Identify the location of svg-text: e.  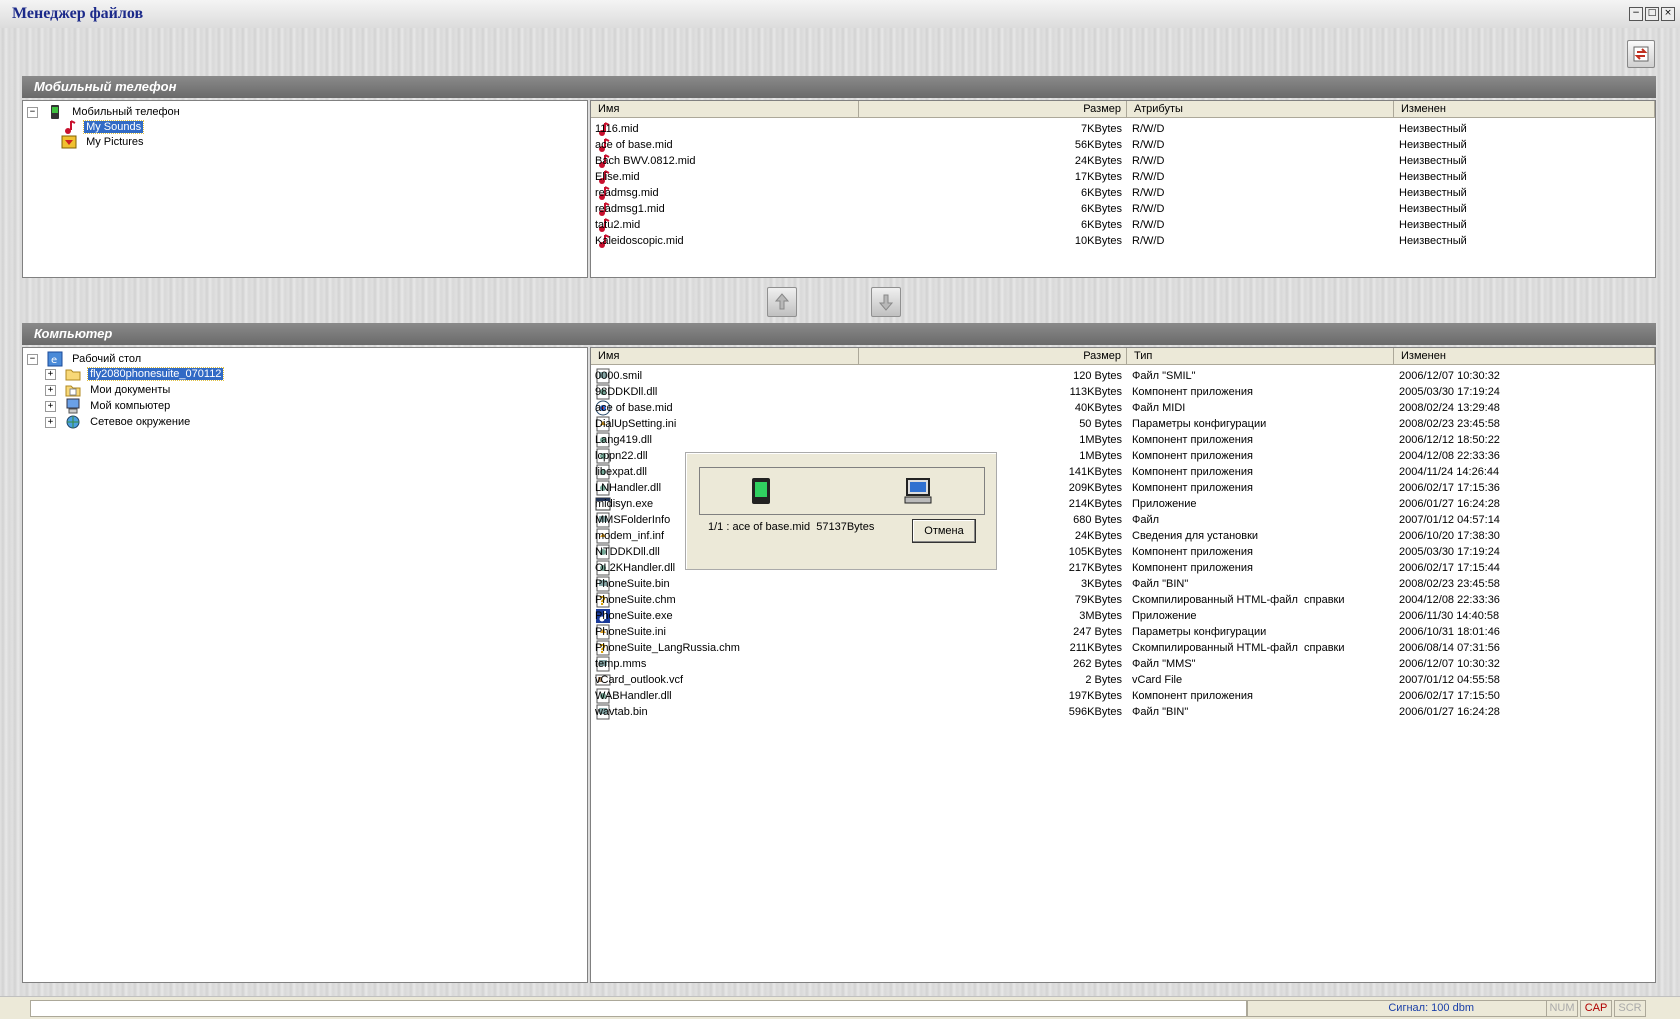
(54, 360).